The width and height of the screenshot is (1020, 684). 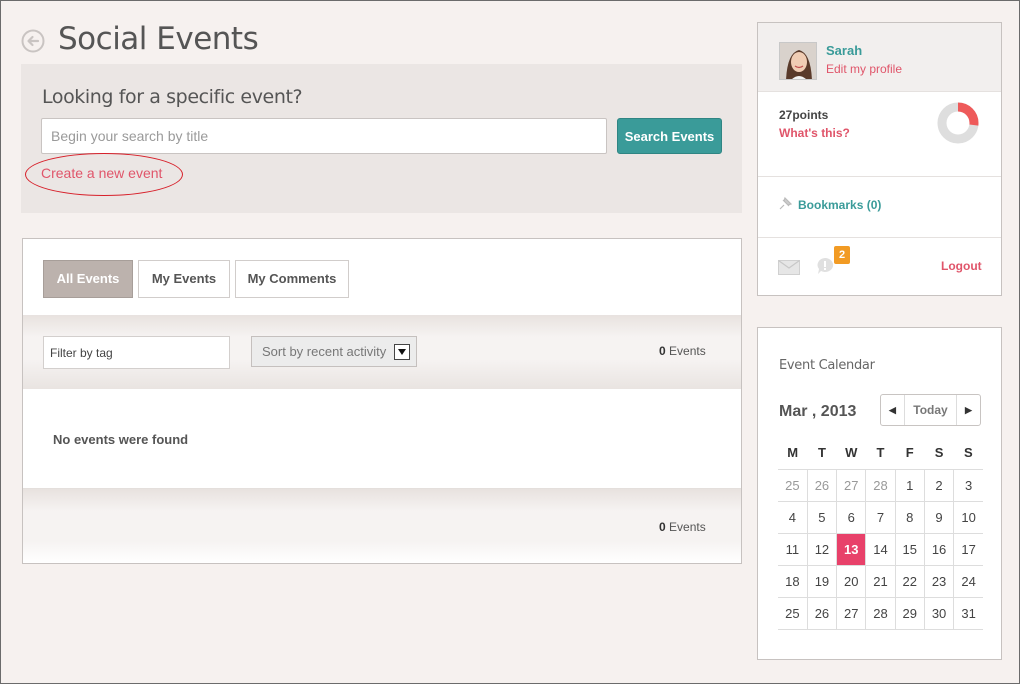 What do you see at coordinates (814, 133) in the screenshot?
I see `whats-this-link: What's this?` at bounding box center [814, 133].